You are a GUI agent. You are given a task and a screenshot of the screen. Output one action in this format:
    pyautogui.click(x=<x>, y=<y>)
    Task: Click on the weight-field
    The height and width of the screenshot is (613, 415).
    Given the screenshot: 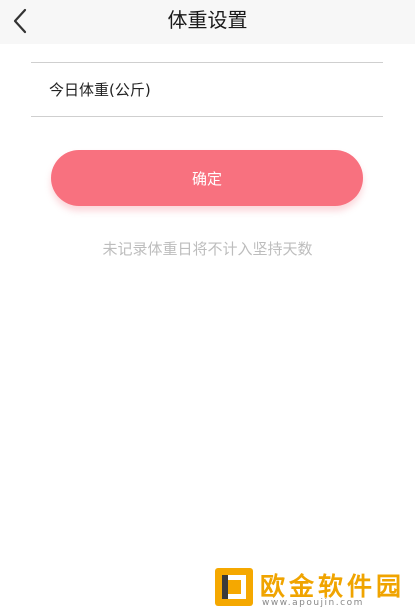 What is the action you would take?
    pyautogui.click(x=207, y=89)
    